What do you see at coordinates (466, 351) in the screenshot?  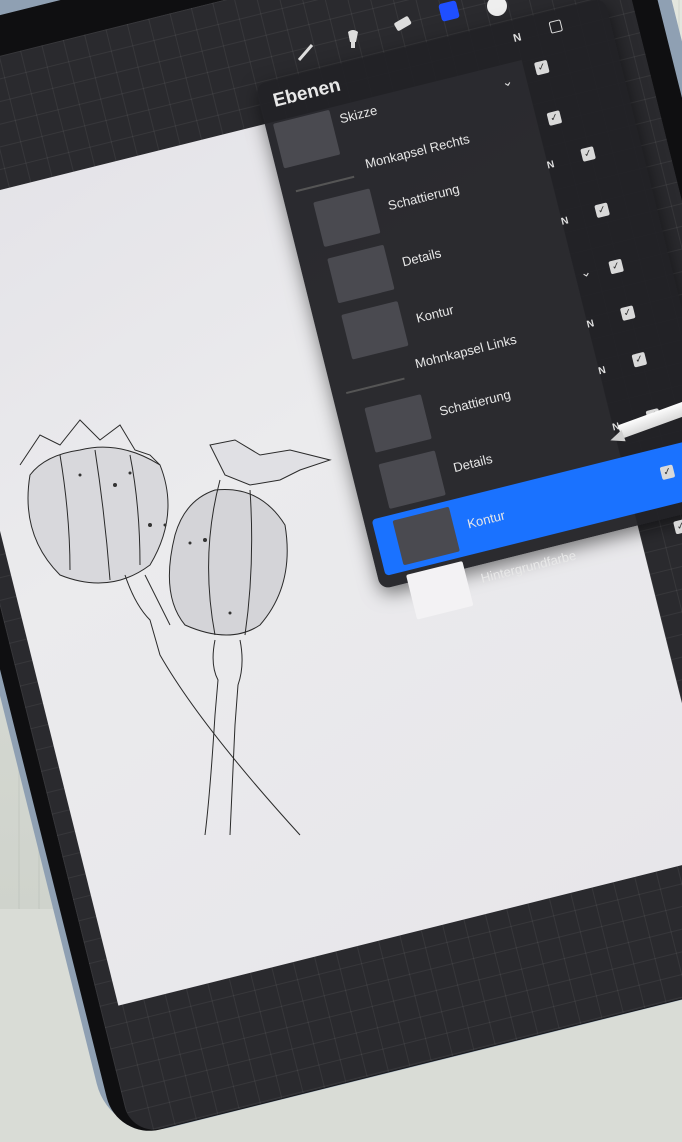 I see `group-name: Mohnkapsel Links` at bounding box center [466, 351].